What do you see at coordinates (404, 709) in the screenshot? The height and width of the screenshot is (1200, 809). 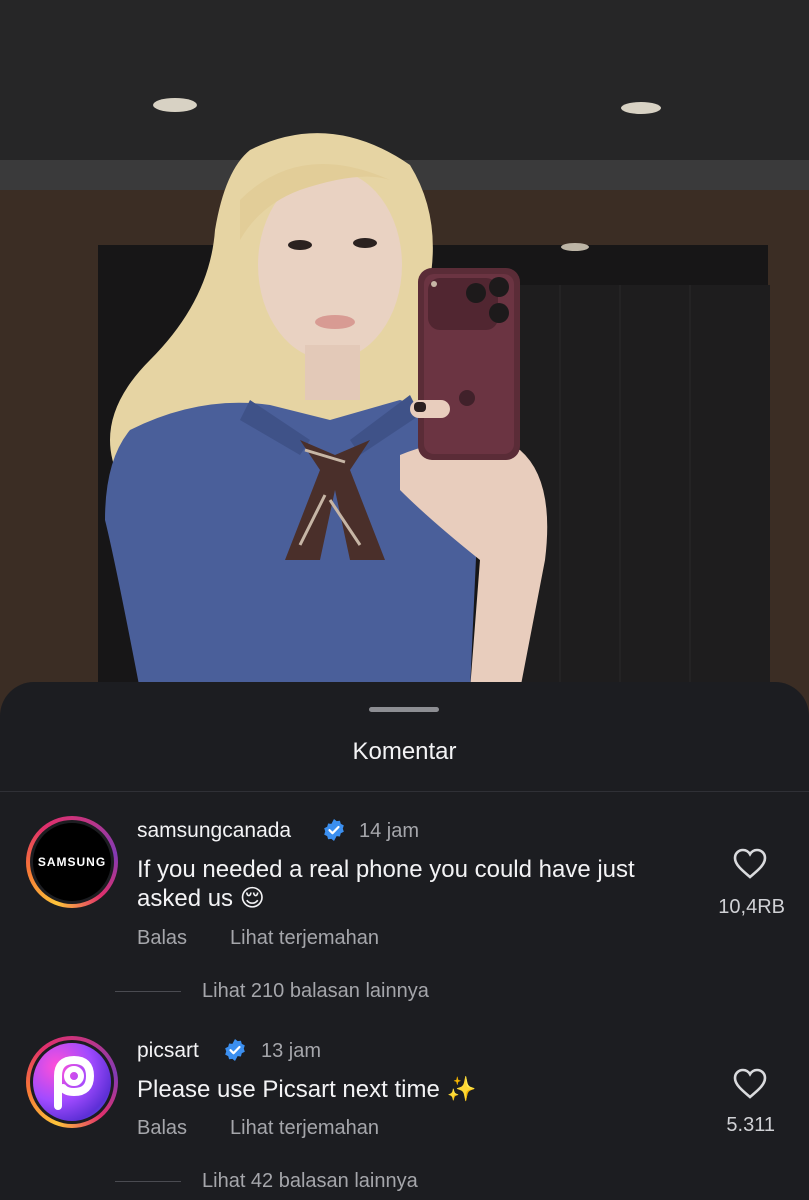 I see `drag-handle` at bounding box center [404, 709].